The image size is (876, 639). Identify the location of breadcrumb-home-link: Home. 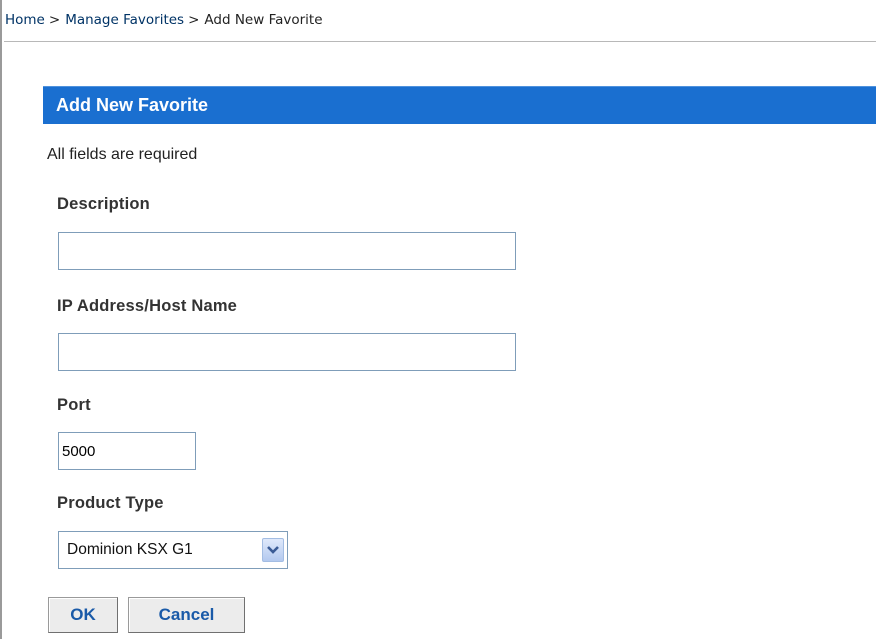
(25, 20).